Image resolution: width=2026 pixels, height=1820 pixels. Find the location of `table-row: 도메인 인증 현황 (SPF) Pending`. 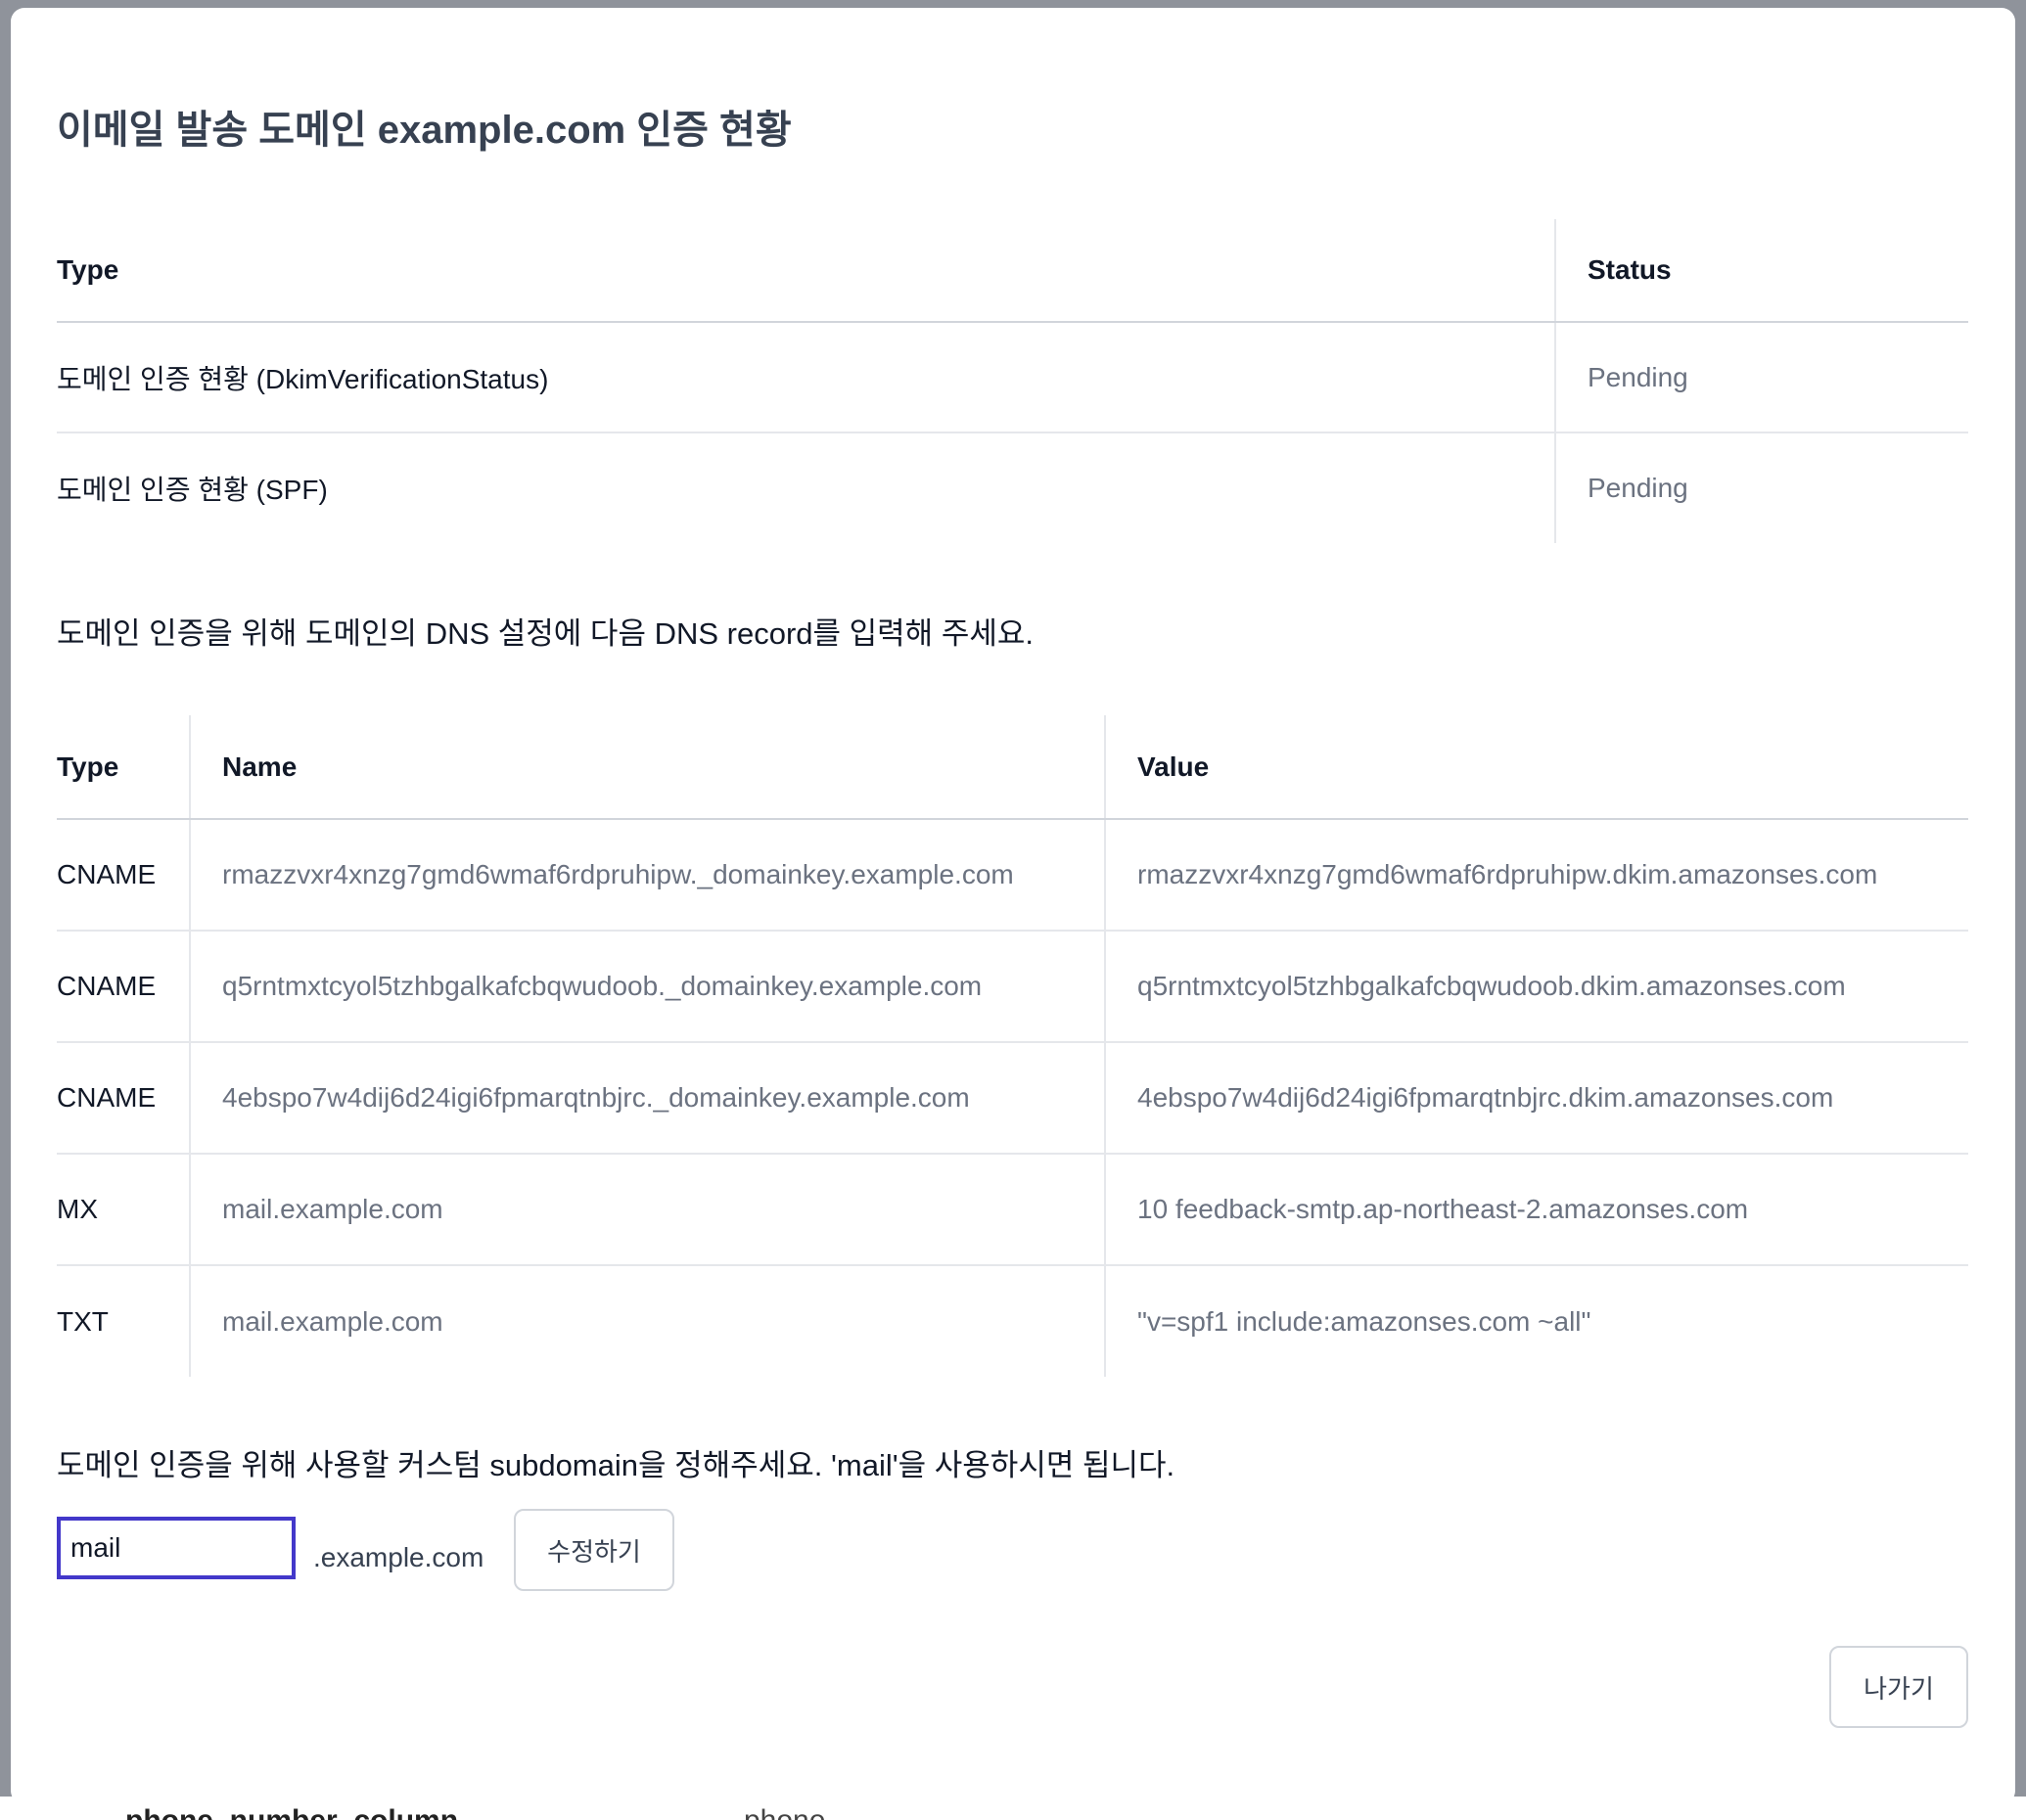

table-row: 도메인 인증 현황 (SPF) Pending is located at coordinates (1012, 487).